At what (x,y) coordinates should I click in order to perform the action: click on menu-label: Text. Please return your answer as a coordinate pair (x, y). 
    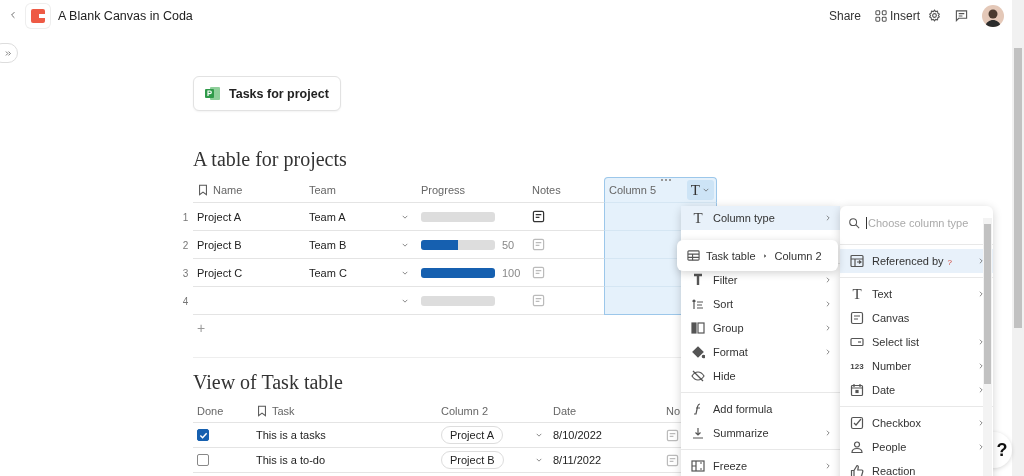
    Looking at the image, I should click on (883, 294).